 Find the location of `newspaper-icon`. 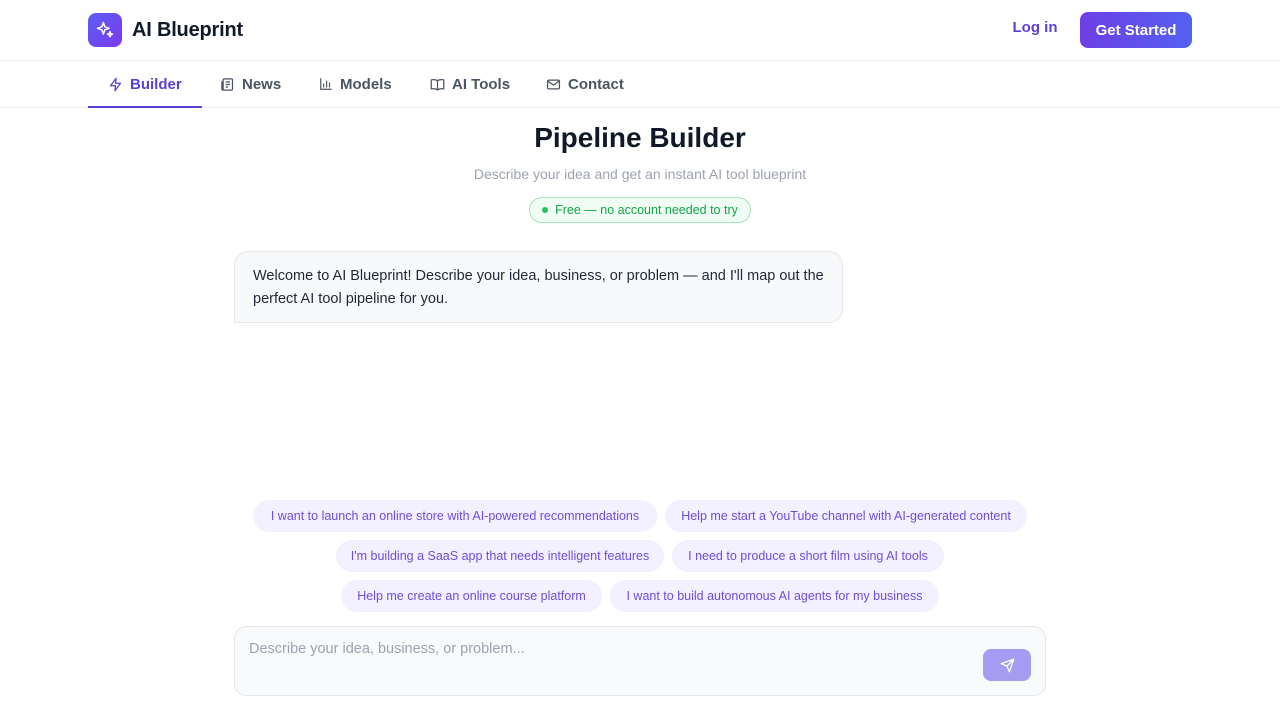

newspaper-icon is located at coordinates (227, 84).